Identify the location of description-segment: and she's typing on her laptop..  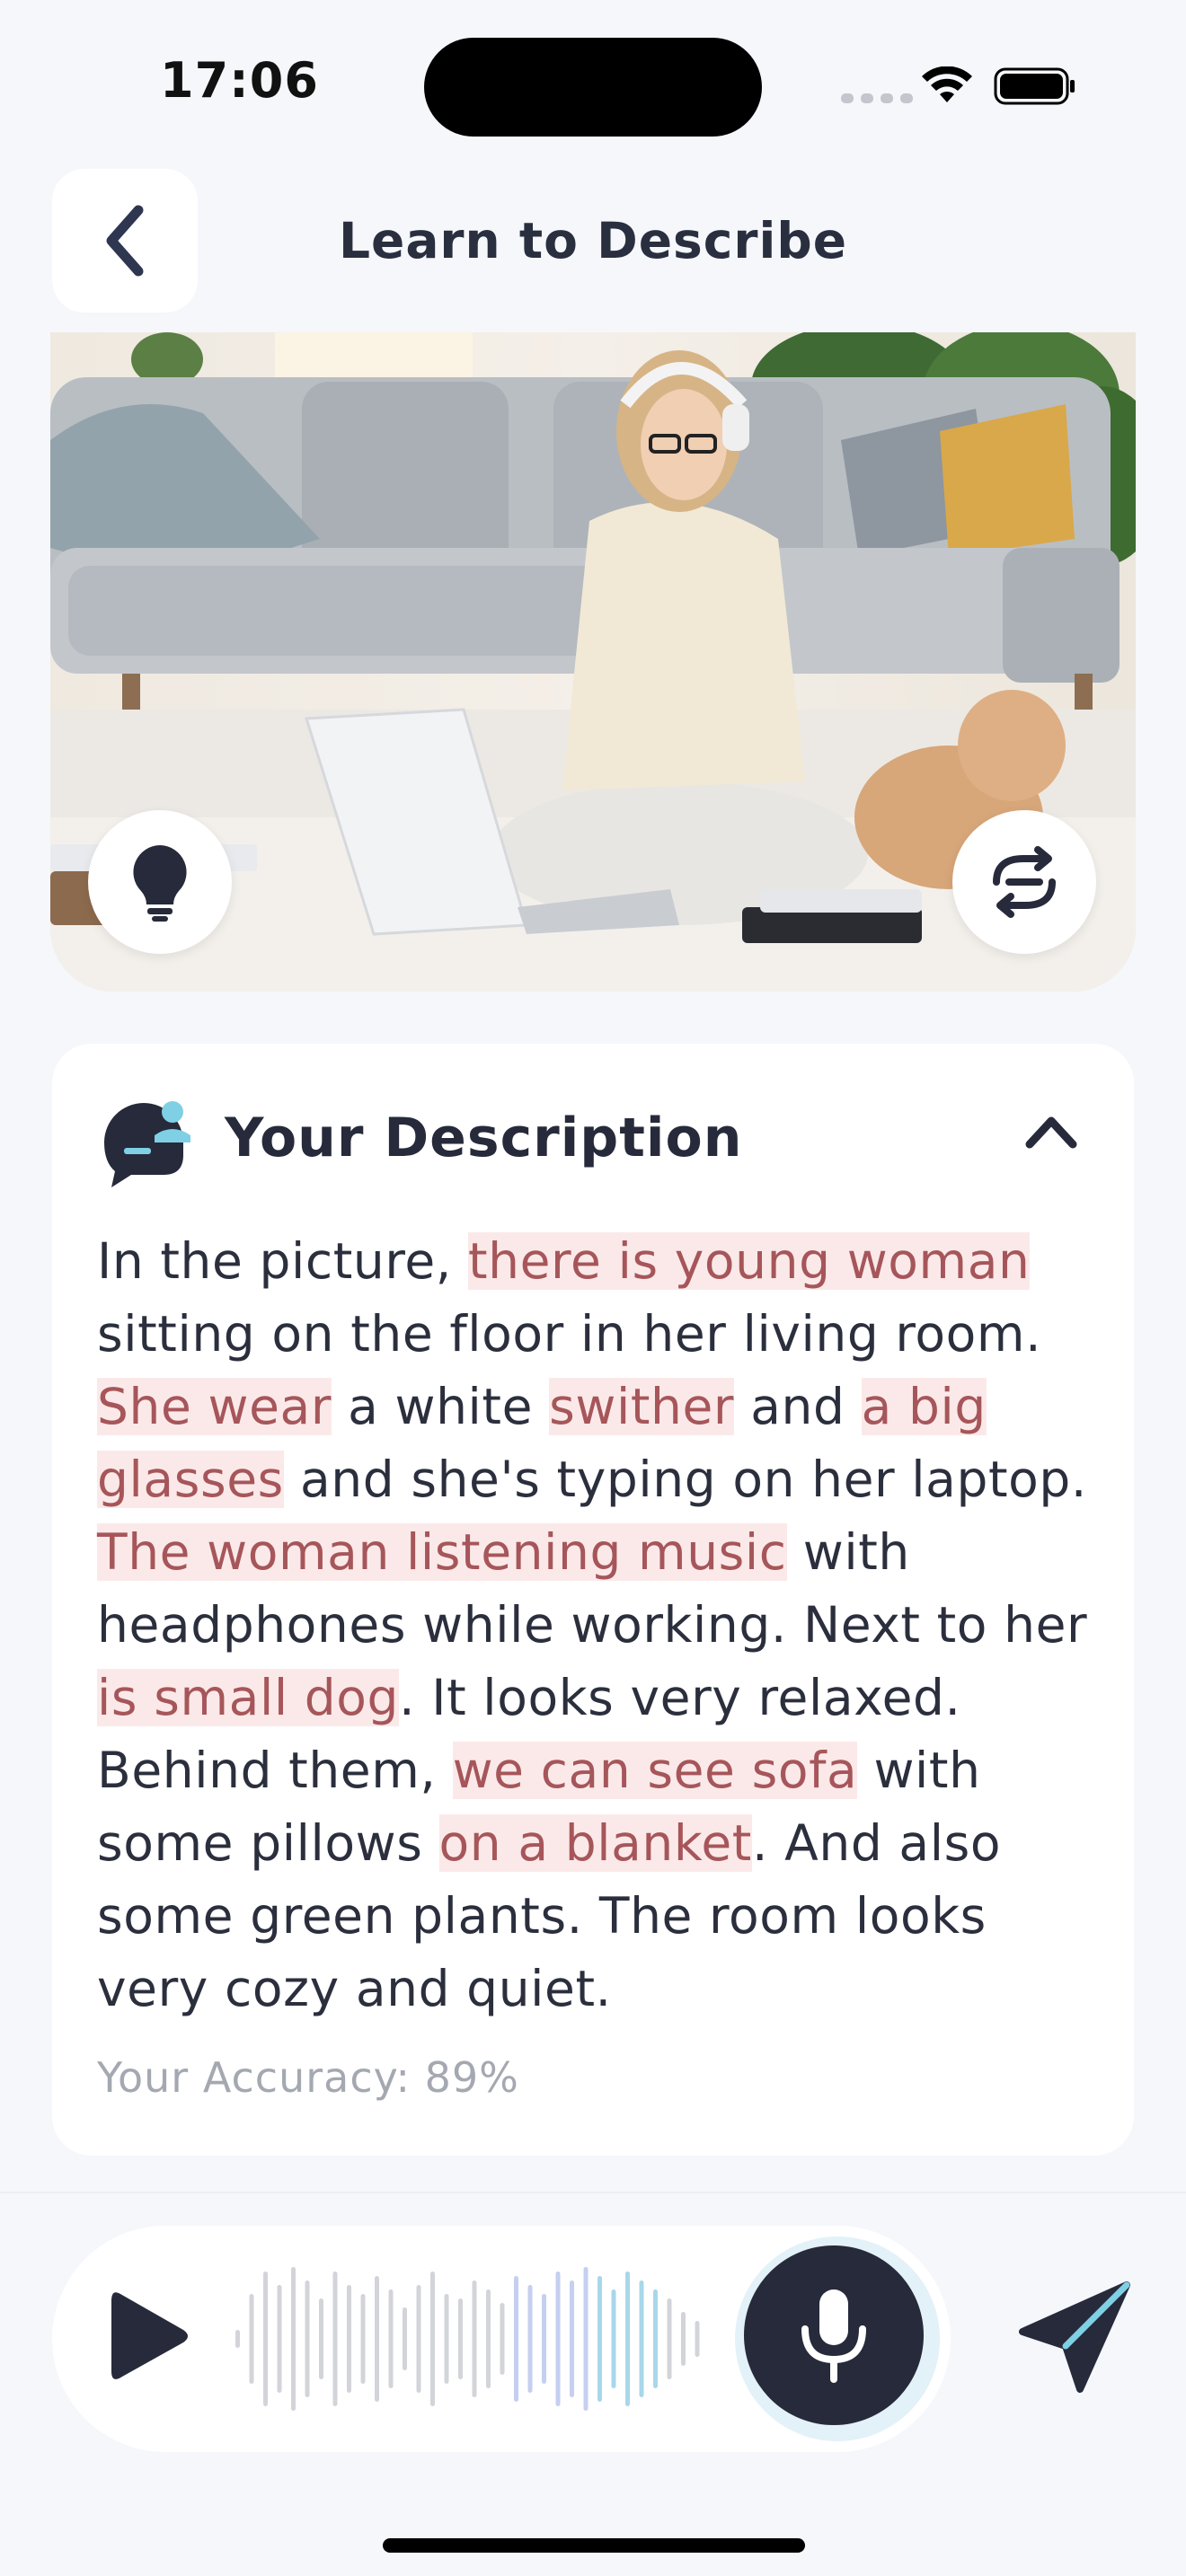
(685, 1479).